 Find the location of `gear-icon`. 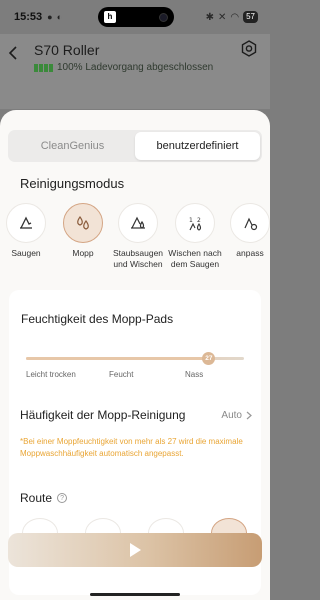

gear-icon is located at coordinates (249, 49).